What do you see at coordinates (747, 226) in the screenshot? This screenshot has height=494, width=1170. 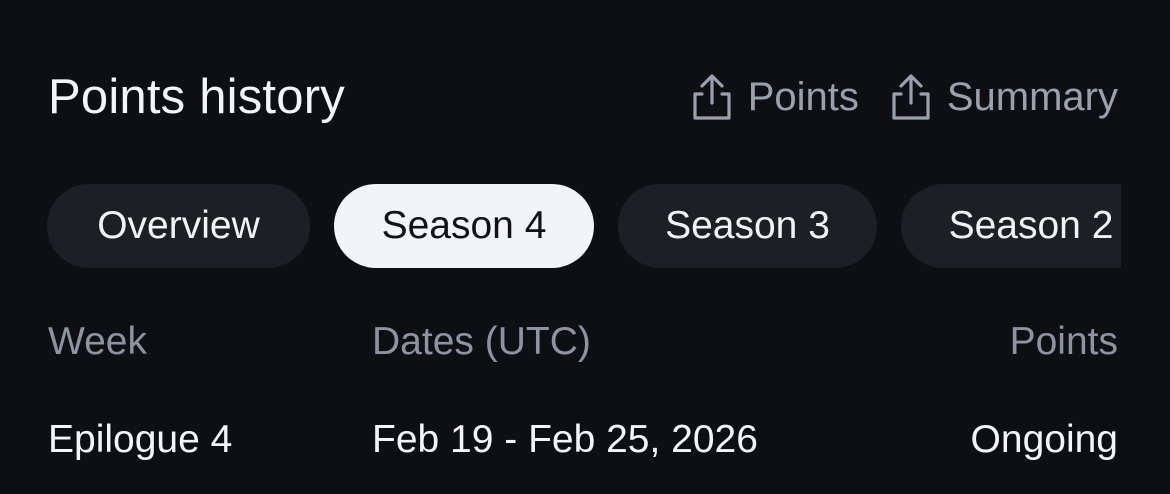 I see `tab-season-3: Season 3` at bounding box center [747, 226].